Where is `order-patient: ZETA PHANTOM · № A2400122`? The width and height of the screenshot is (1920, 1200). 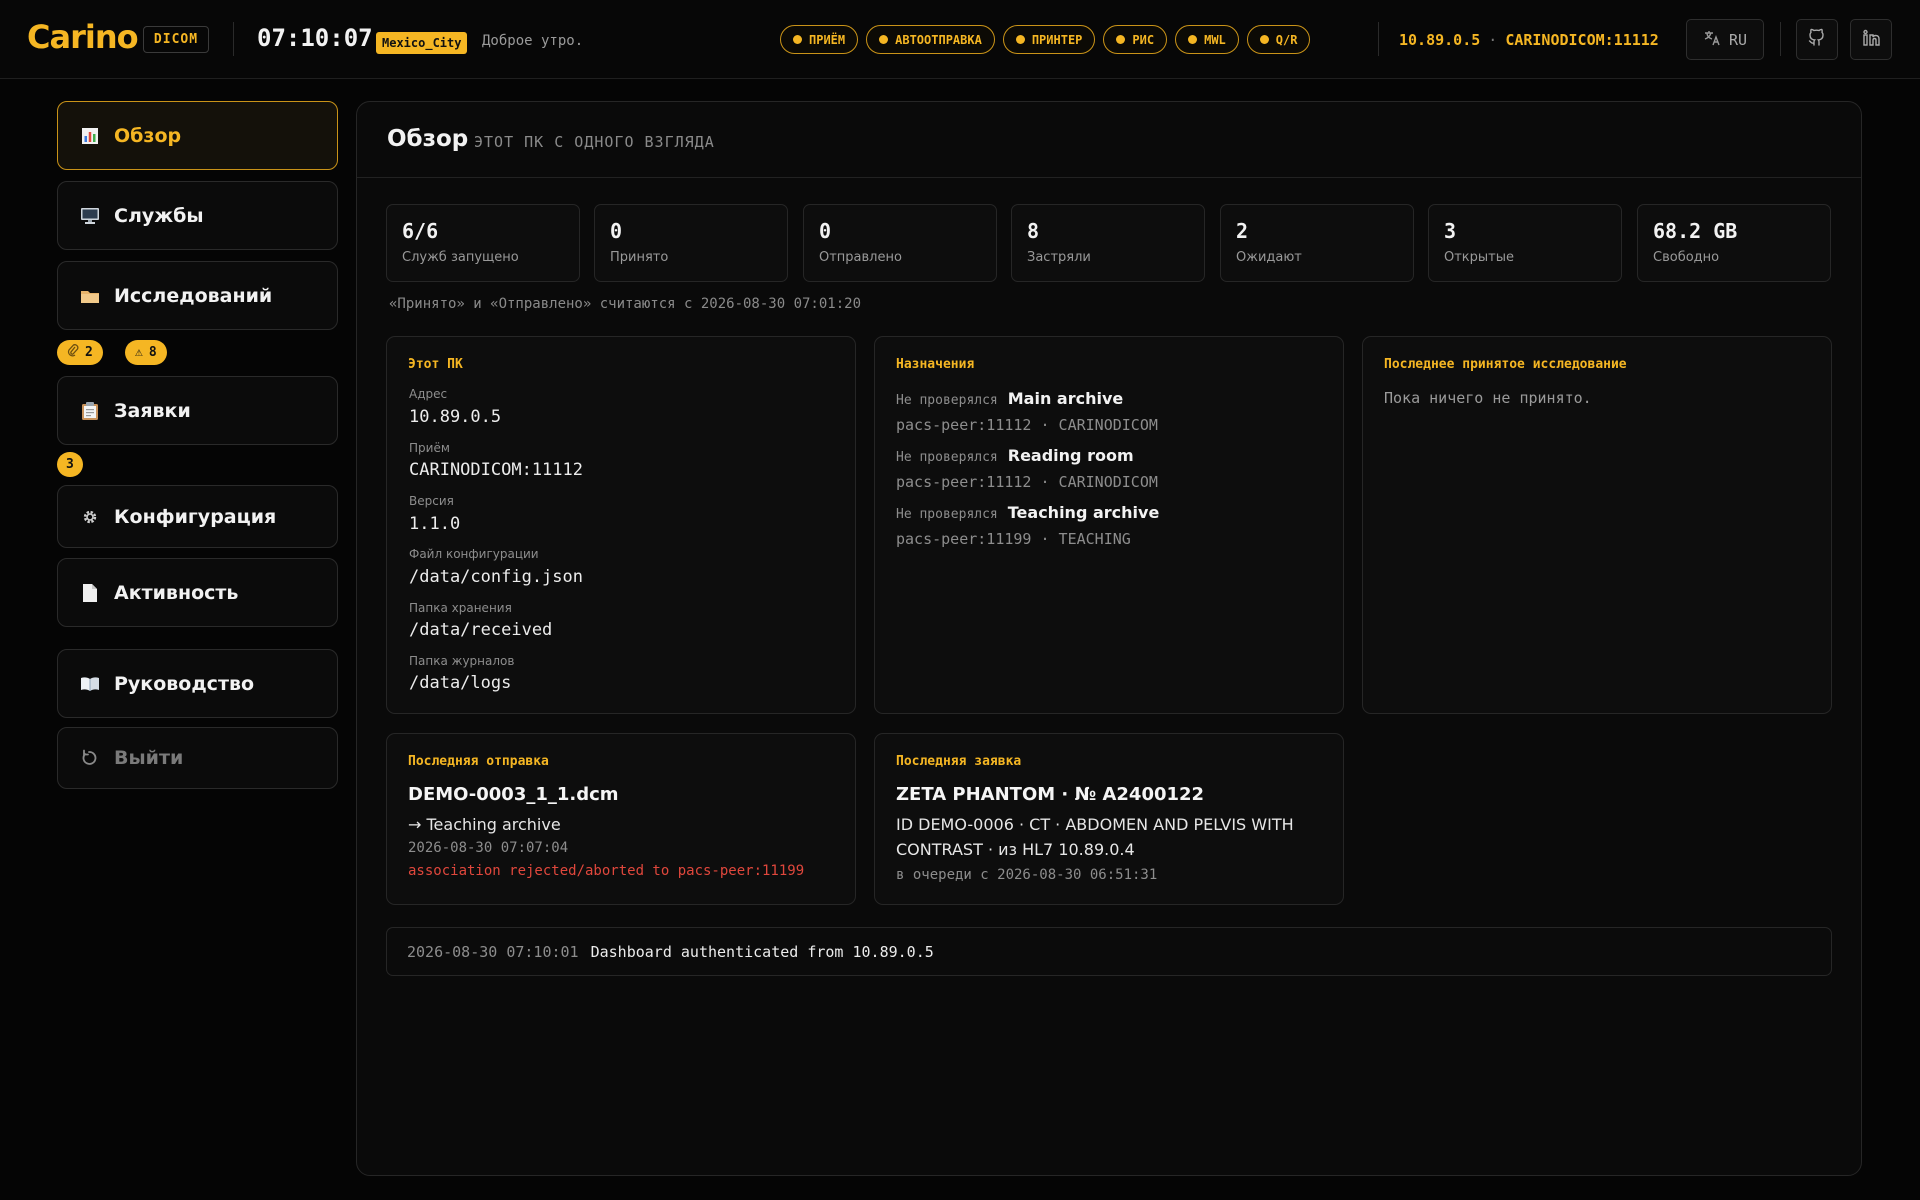 order-patient: ZETA PHANTOM · № A2400122 is located at coordinates (1050, 794).